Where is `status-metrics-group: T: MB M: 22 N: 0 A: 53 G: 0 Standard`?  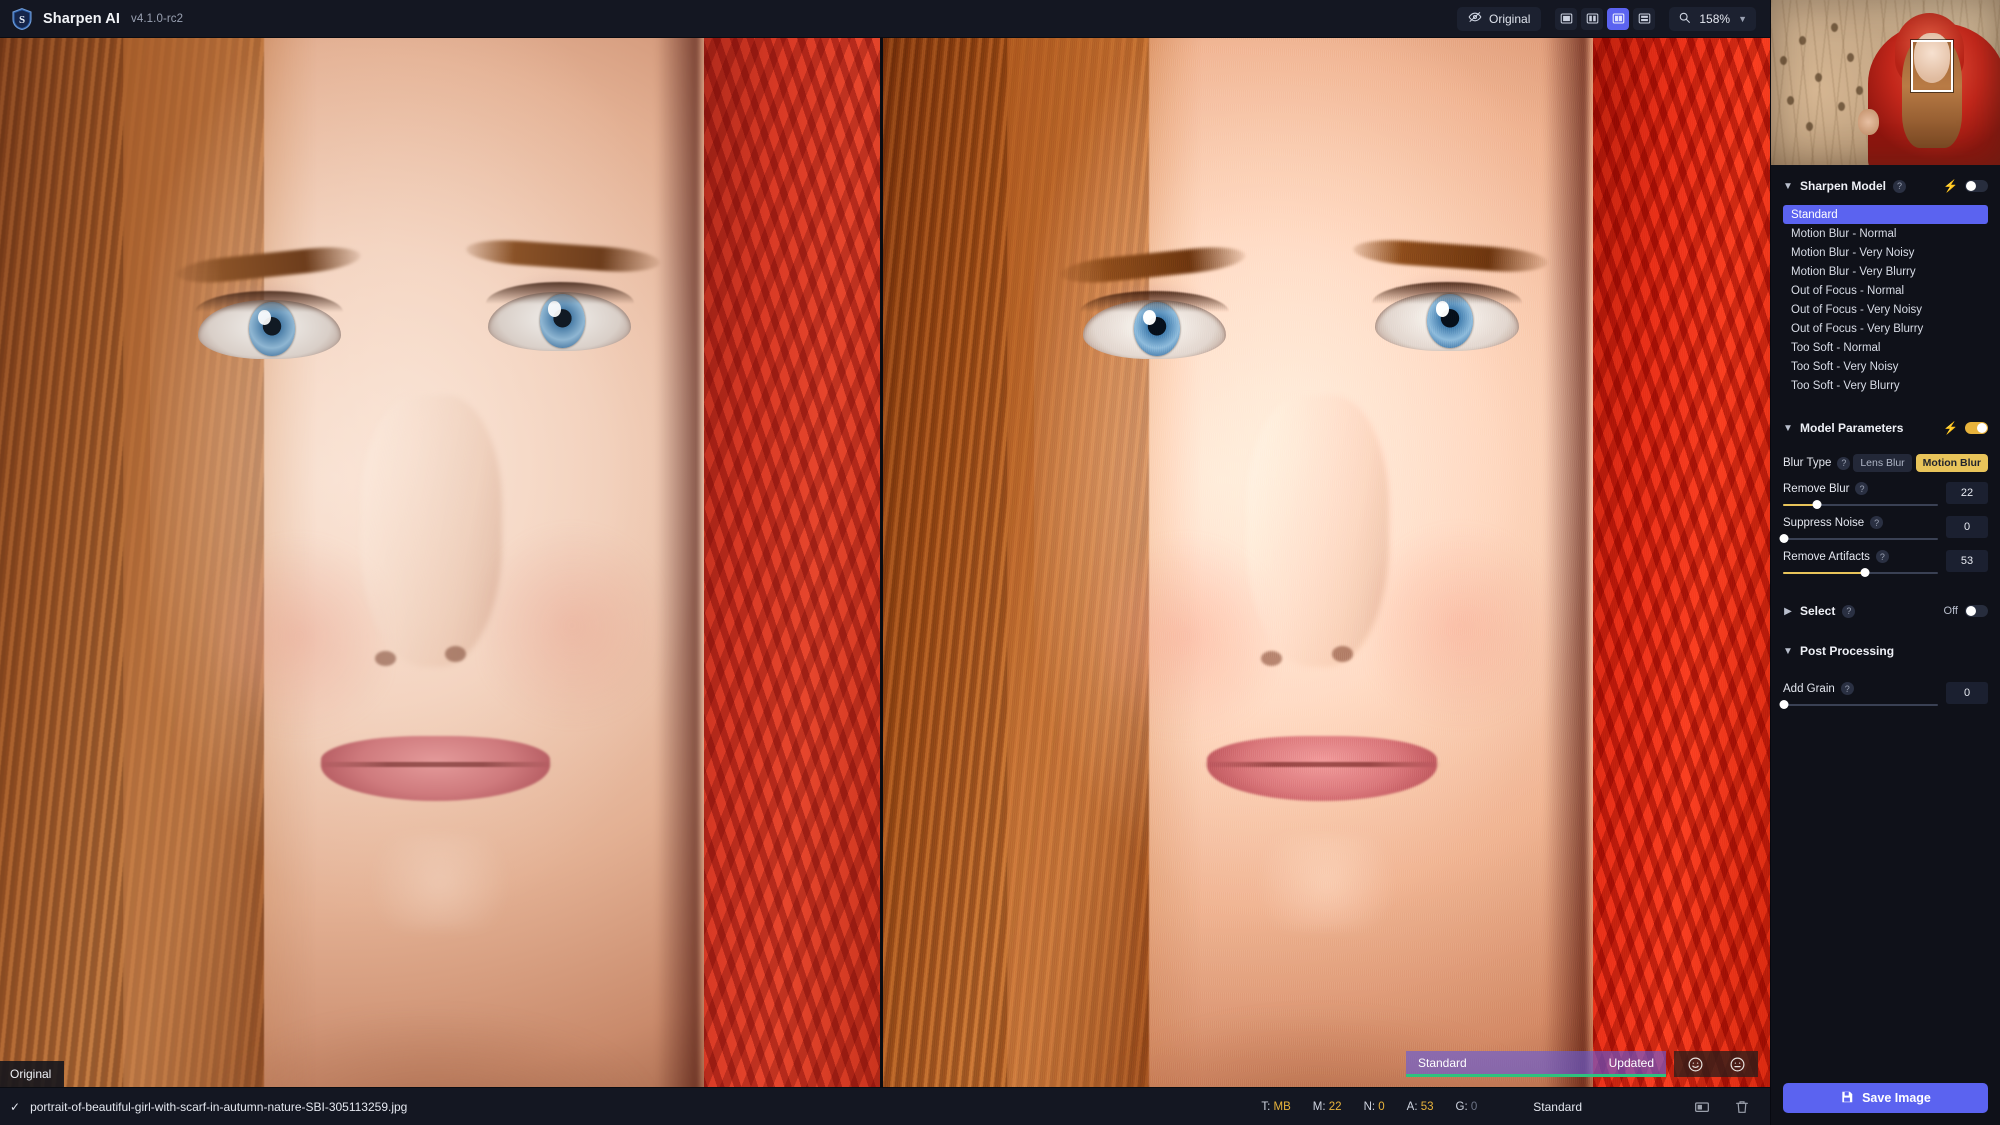 status-metrics-group: T: MB M: 22 N: 0 A: 53 G: 0 Standard is located at coordinates (1515, 1107).